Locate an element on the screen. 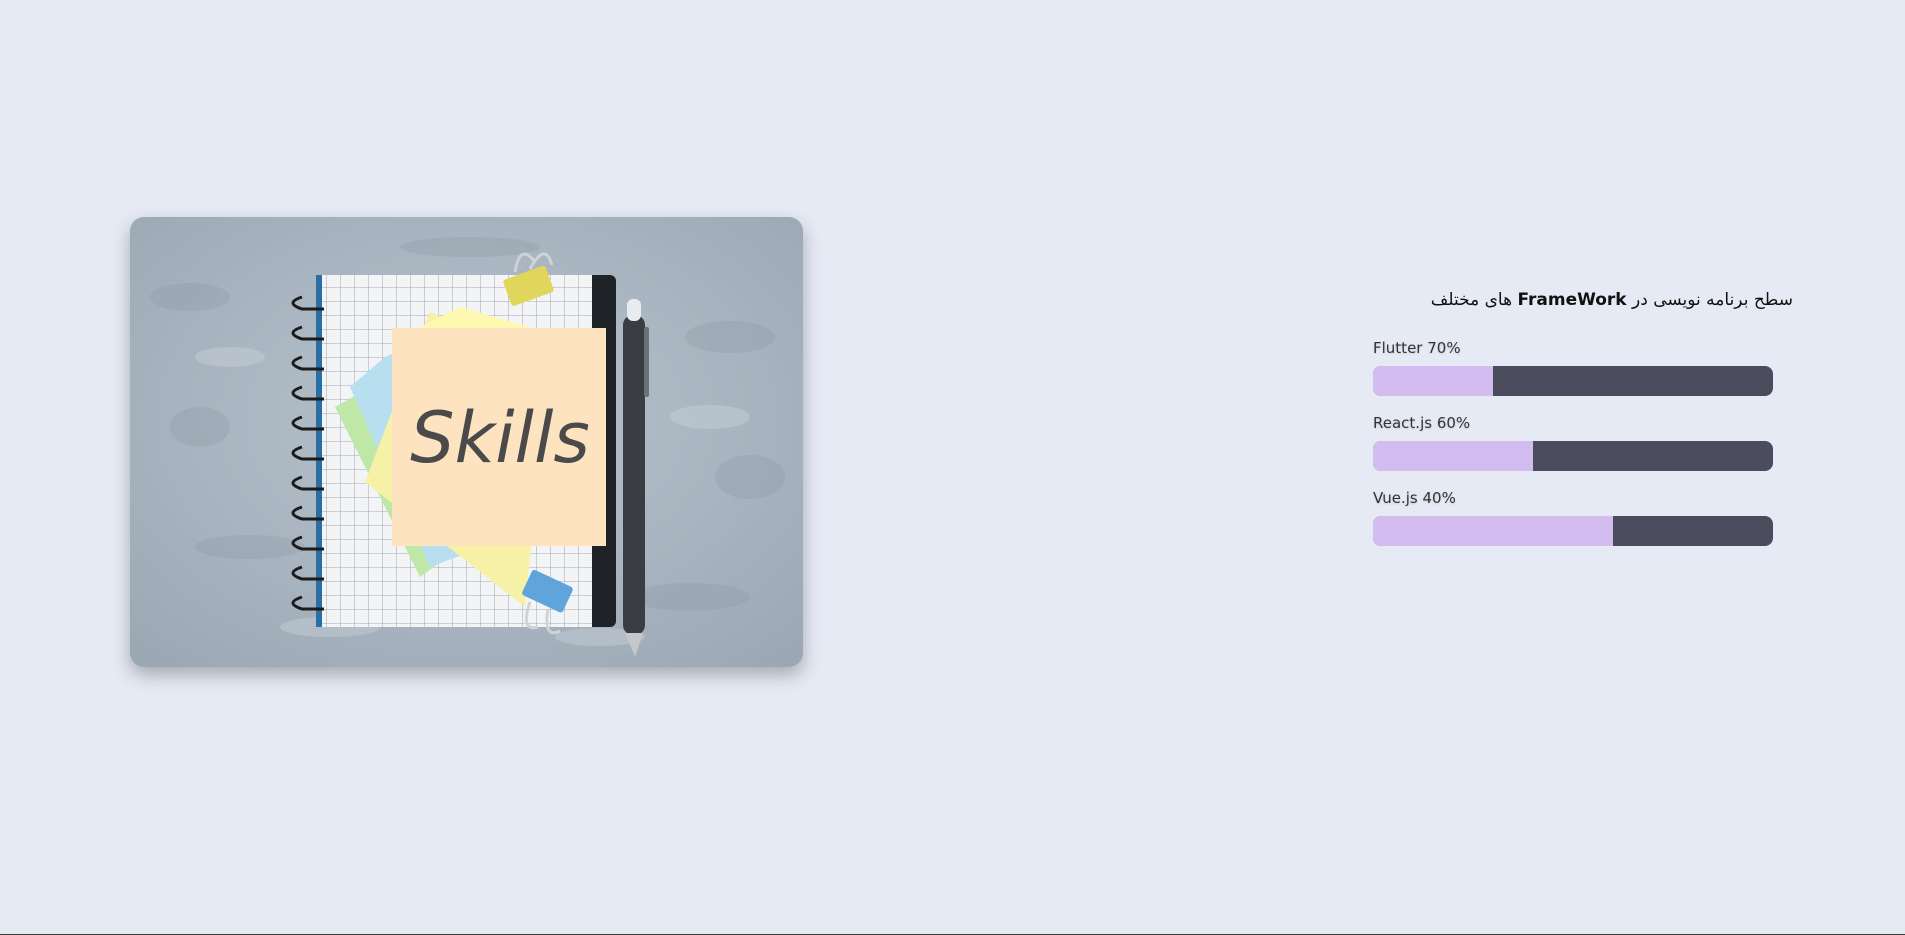 This screenshot has width=1905, height=935. skill-item-flutter: Flutter 70% is located at coordinates (1573, 367).